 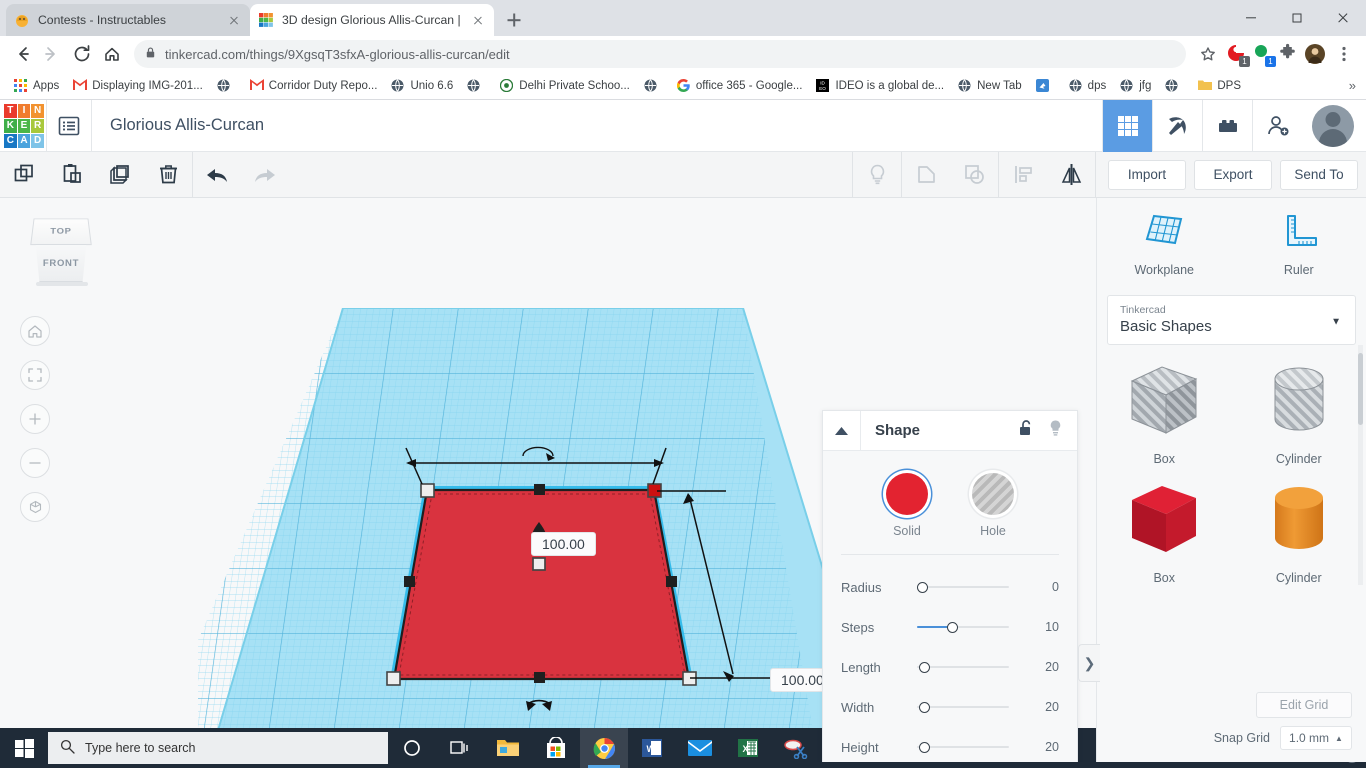 What do you see at coordinates (1336, 322) in the screenshot?
I see `chevron-down-icon: ▼` at bounding box center [1336, 322].